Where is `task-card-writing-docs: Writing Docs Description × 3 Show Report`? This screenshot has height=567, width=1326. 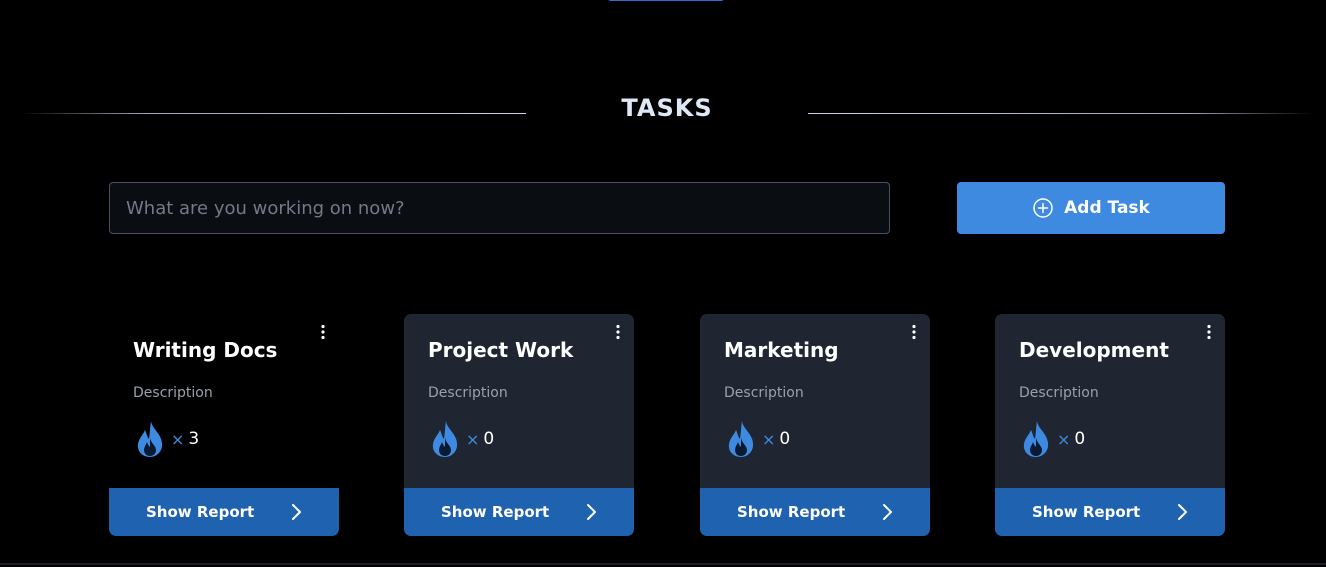
task-card-writing-docs: Writing Docs Description × 3 Show Report is located at coordinates (224, 425).